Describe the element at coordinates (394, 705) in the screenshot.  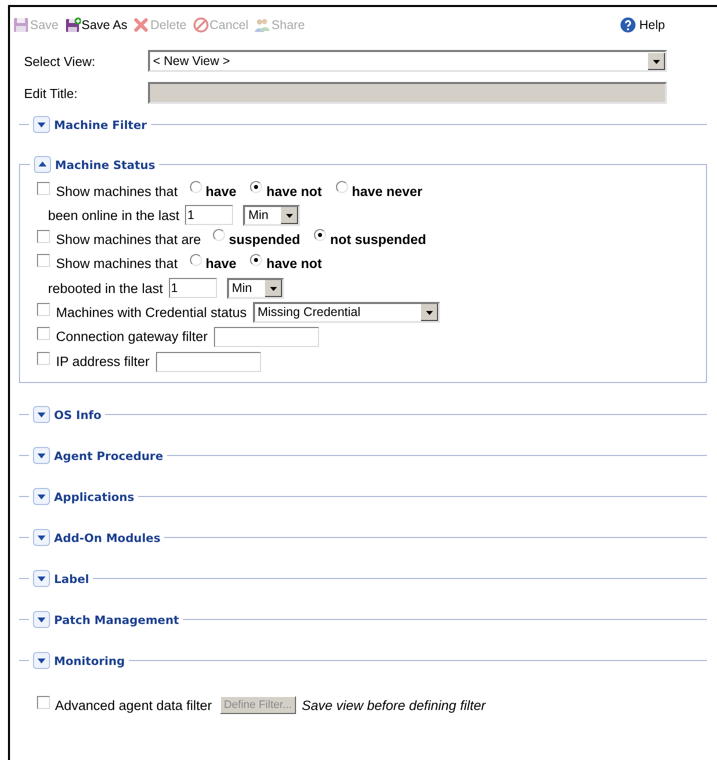
I see `hint-text: Save view before defining filter` at that location.